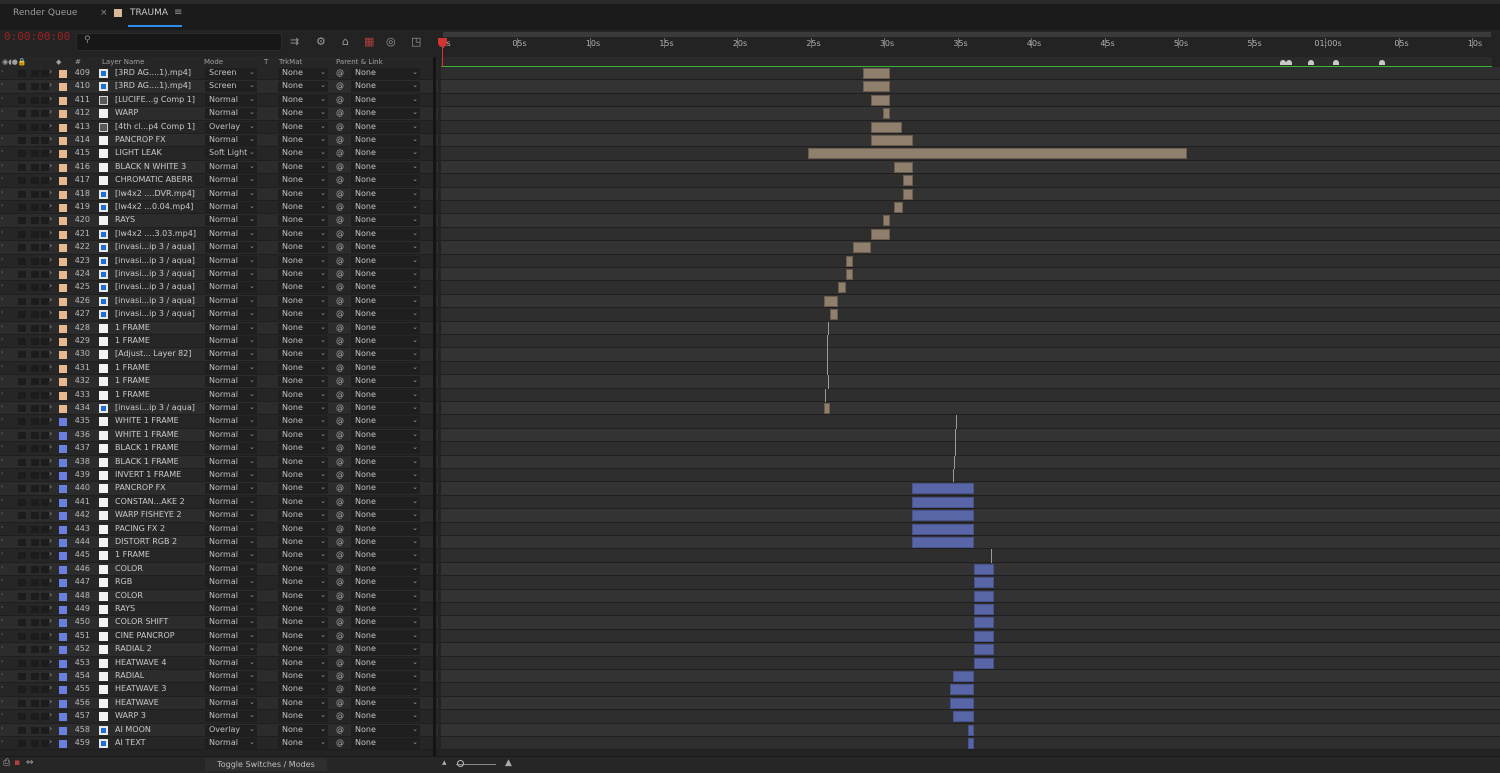 This screenshot has height=773, width=1500. I want to click on layer-row: › › 428 1 FRAME Normal ⌄ None ⌄ @ None ⌄, so click(219, 328).